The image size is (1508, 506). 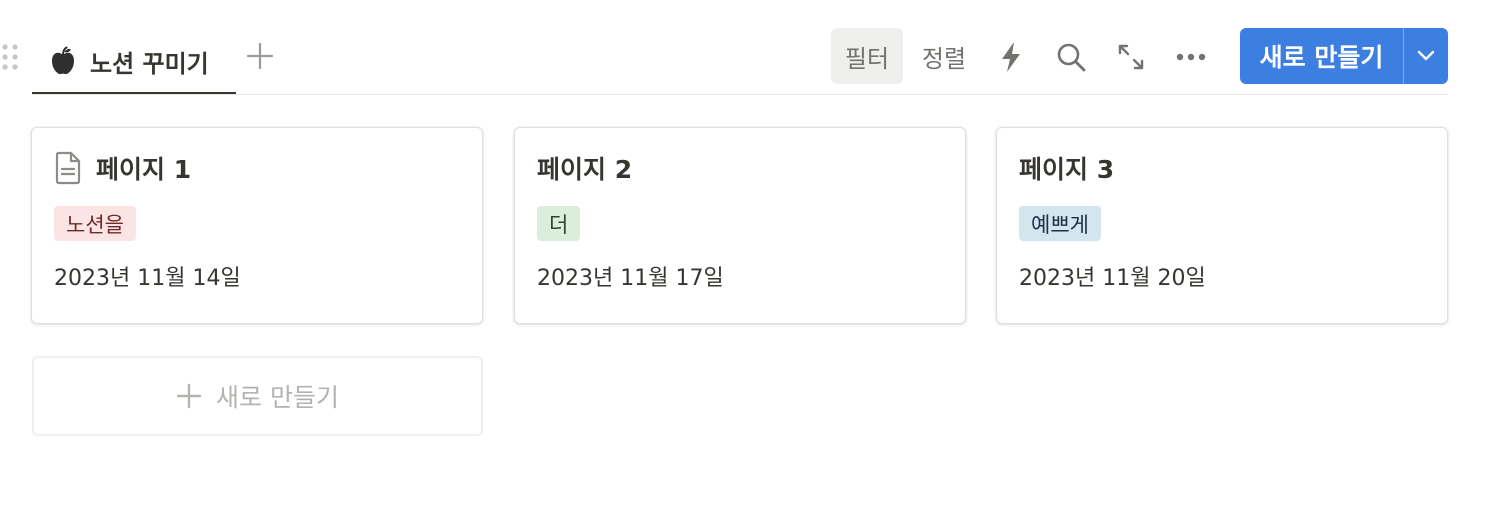 What do you see at coordinates (63, 60) in the screenshot?
I see `apple-icon` at bounding box center [63, 60].